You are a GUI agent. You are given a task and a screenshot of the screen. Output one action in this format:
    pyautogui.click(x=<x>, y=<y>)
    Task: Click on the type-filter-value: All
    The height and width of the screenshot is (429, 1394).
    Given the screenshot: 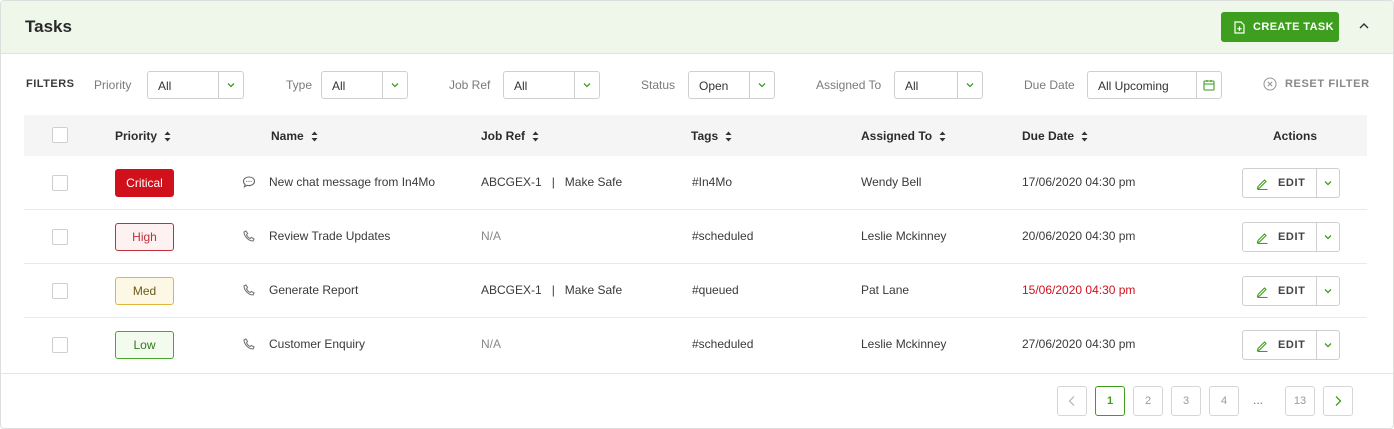 What is the action you would take?
    pyautogui.click(x=339, y=86)
    